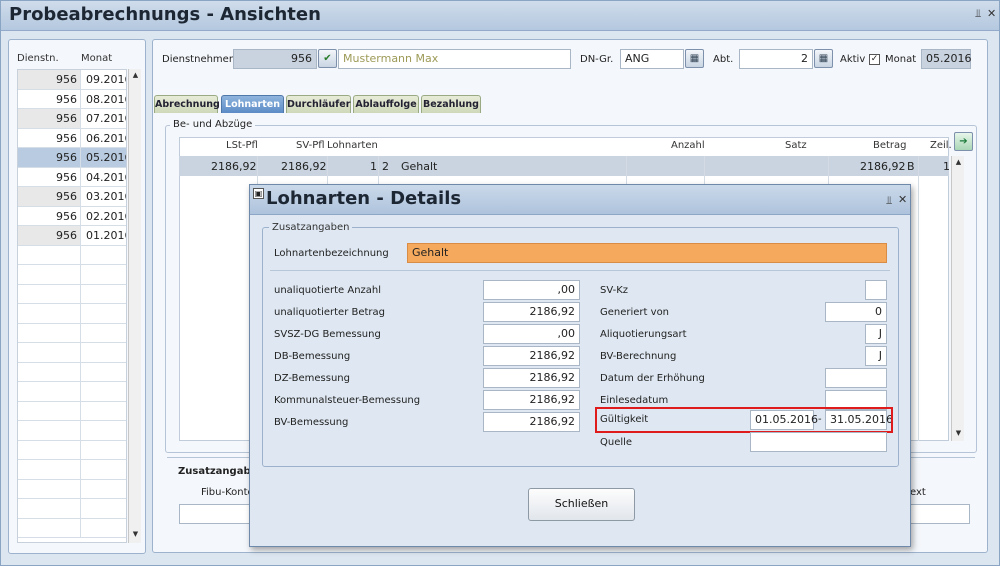 This screenshot has height=566, width=1000. What do you see at coordinates (883, 166) in the screenshot?
I see `cell-betrag: 2186,92` at bounding box center [883, 166].